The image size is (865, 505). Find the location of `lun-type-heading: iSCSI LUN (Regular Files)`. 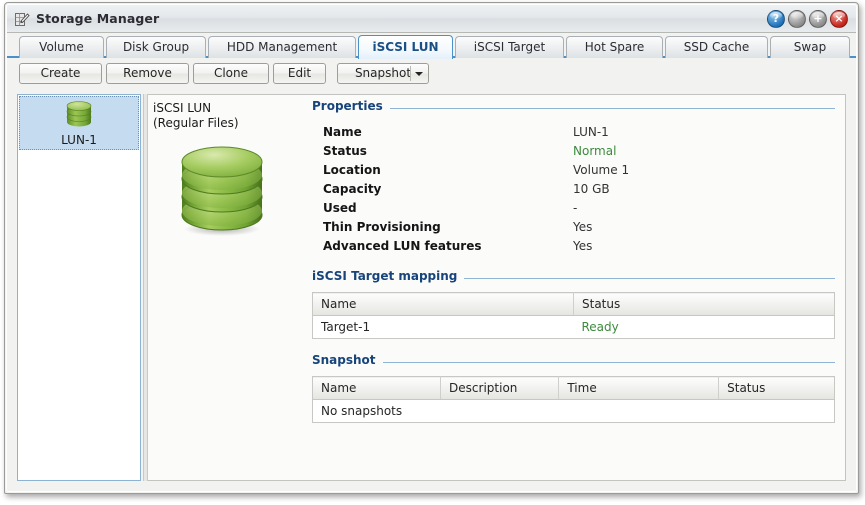

lun-type-heading: iSCSI LUN (Regular Files) is located at coordinates (228, 116).